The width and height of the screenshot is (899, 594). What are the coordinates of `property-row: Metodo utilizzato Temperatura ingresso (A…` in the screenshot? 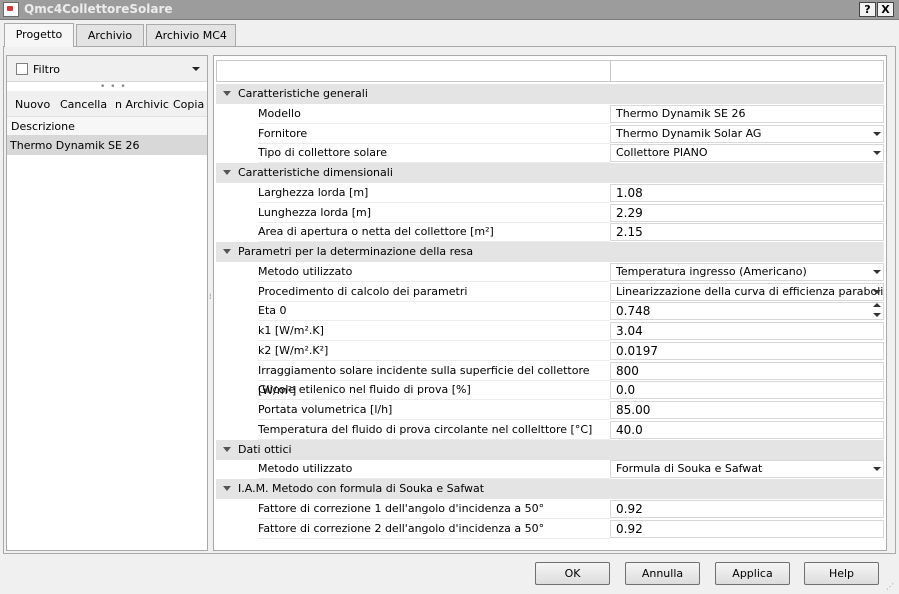 It's located at (550, 272).